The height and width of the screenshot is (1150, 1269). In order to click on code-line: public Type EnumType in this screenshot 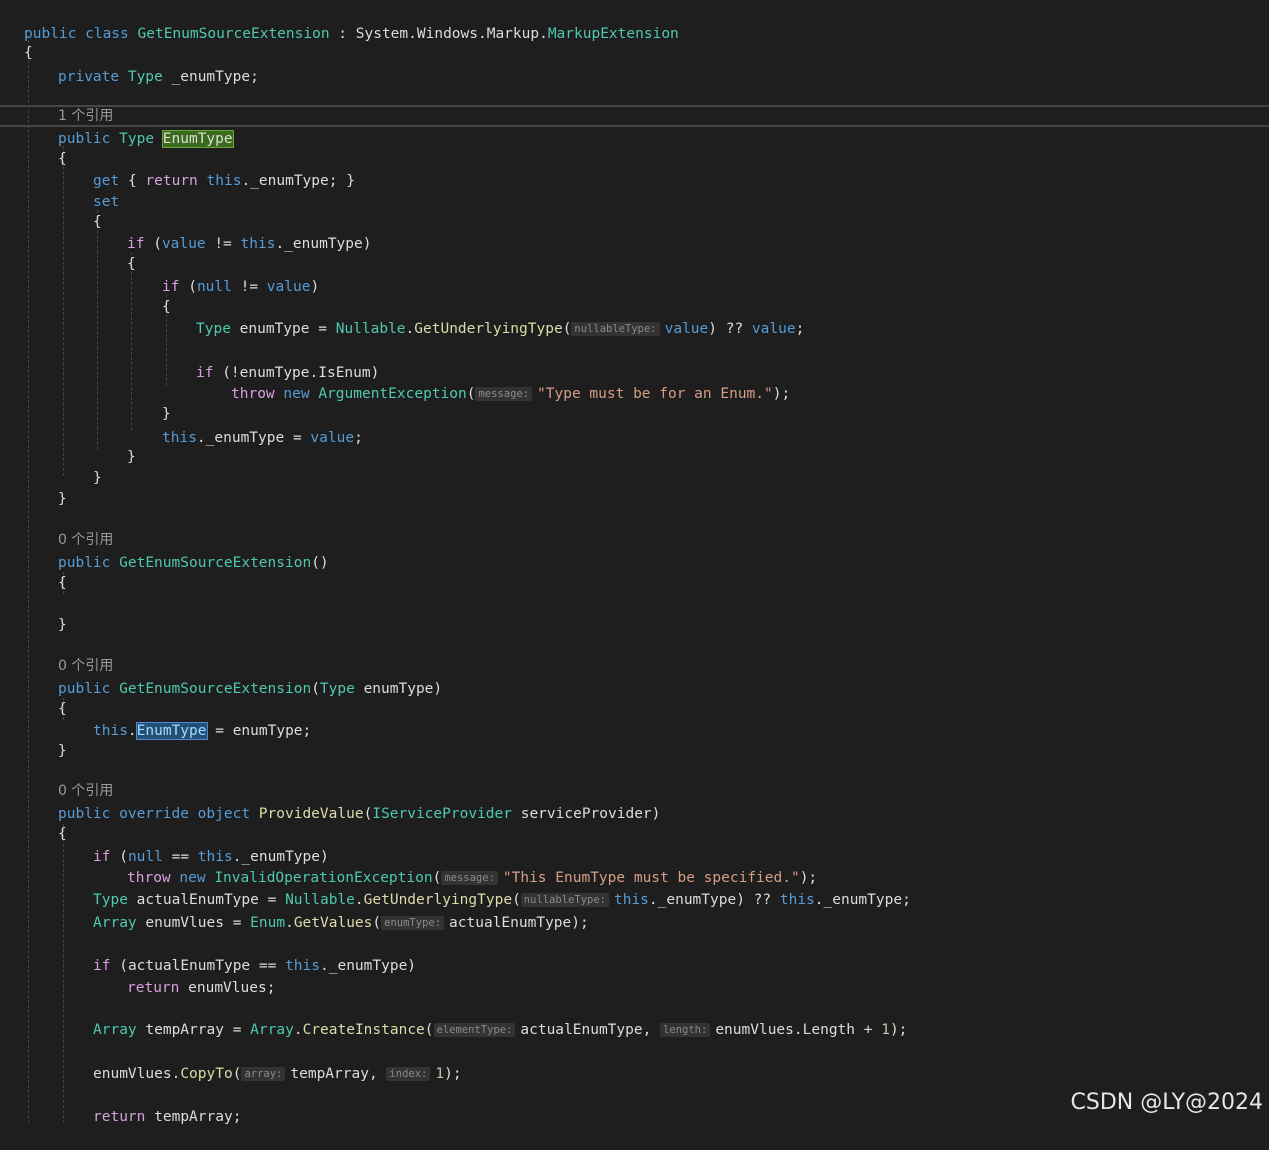, I will do `click(634, 127)`.